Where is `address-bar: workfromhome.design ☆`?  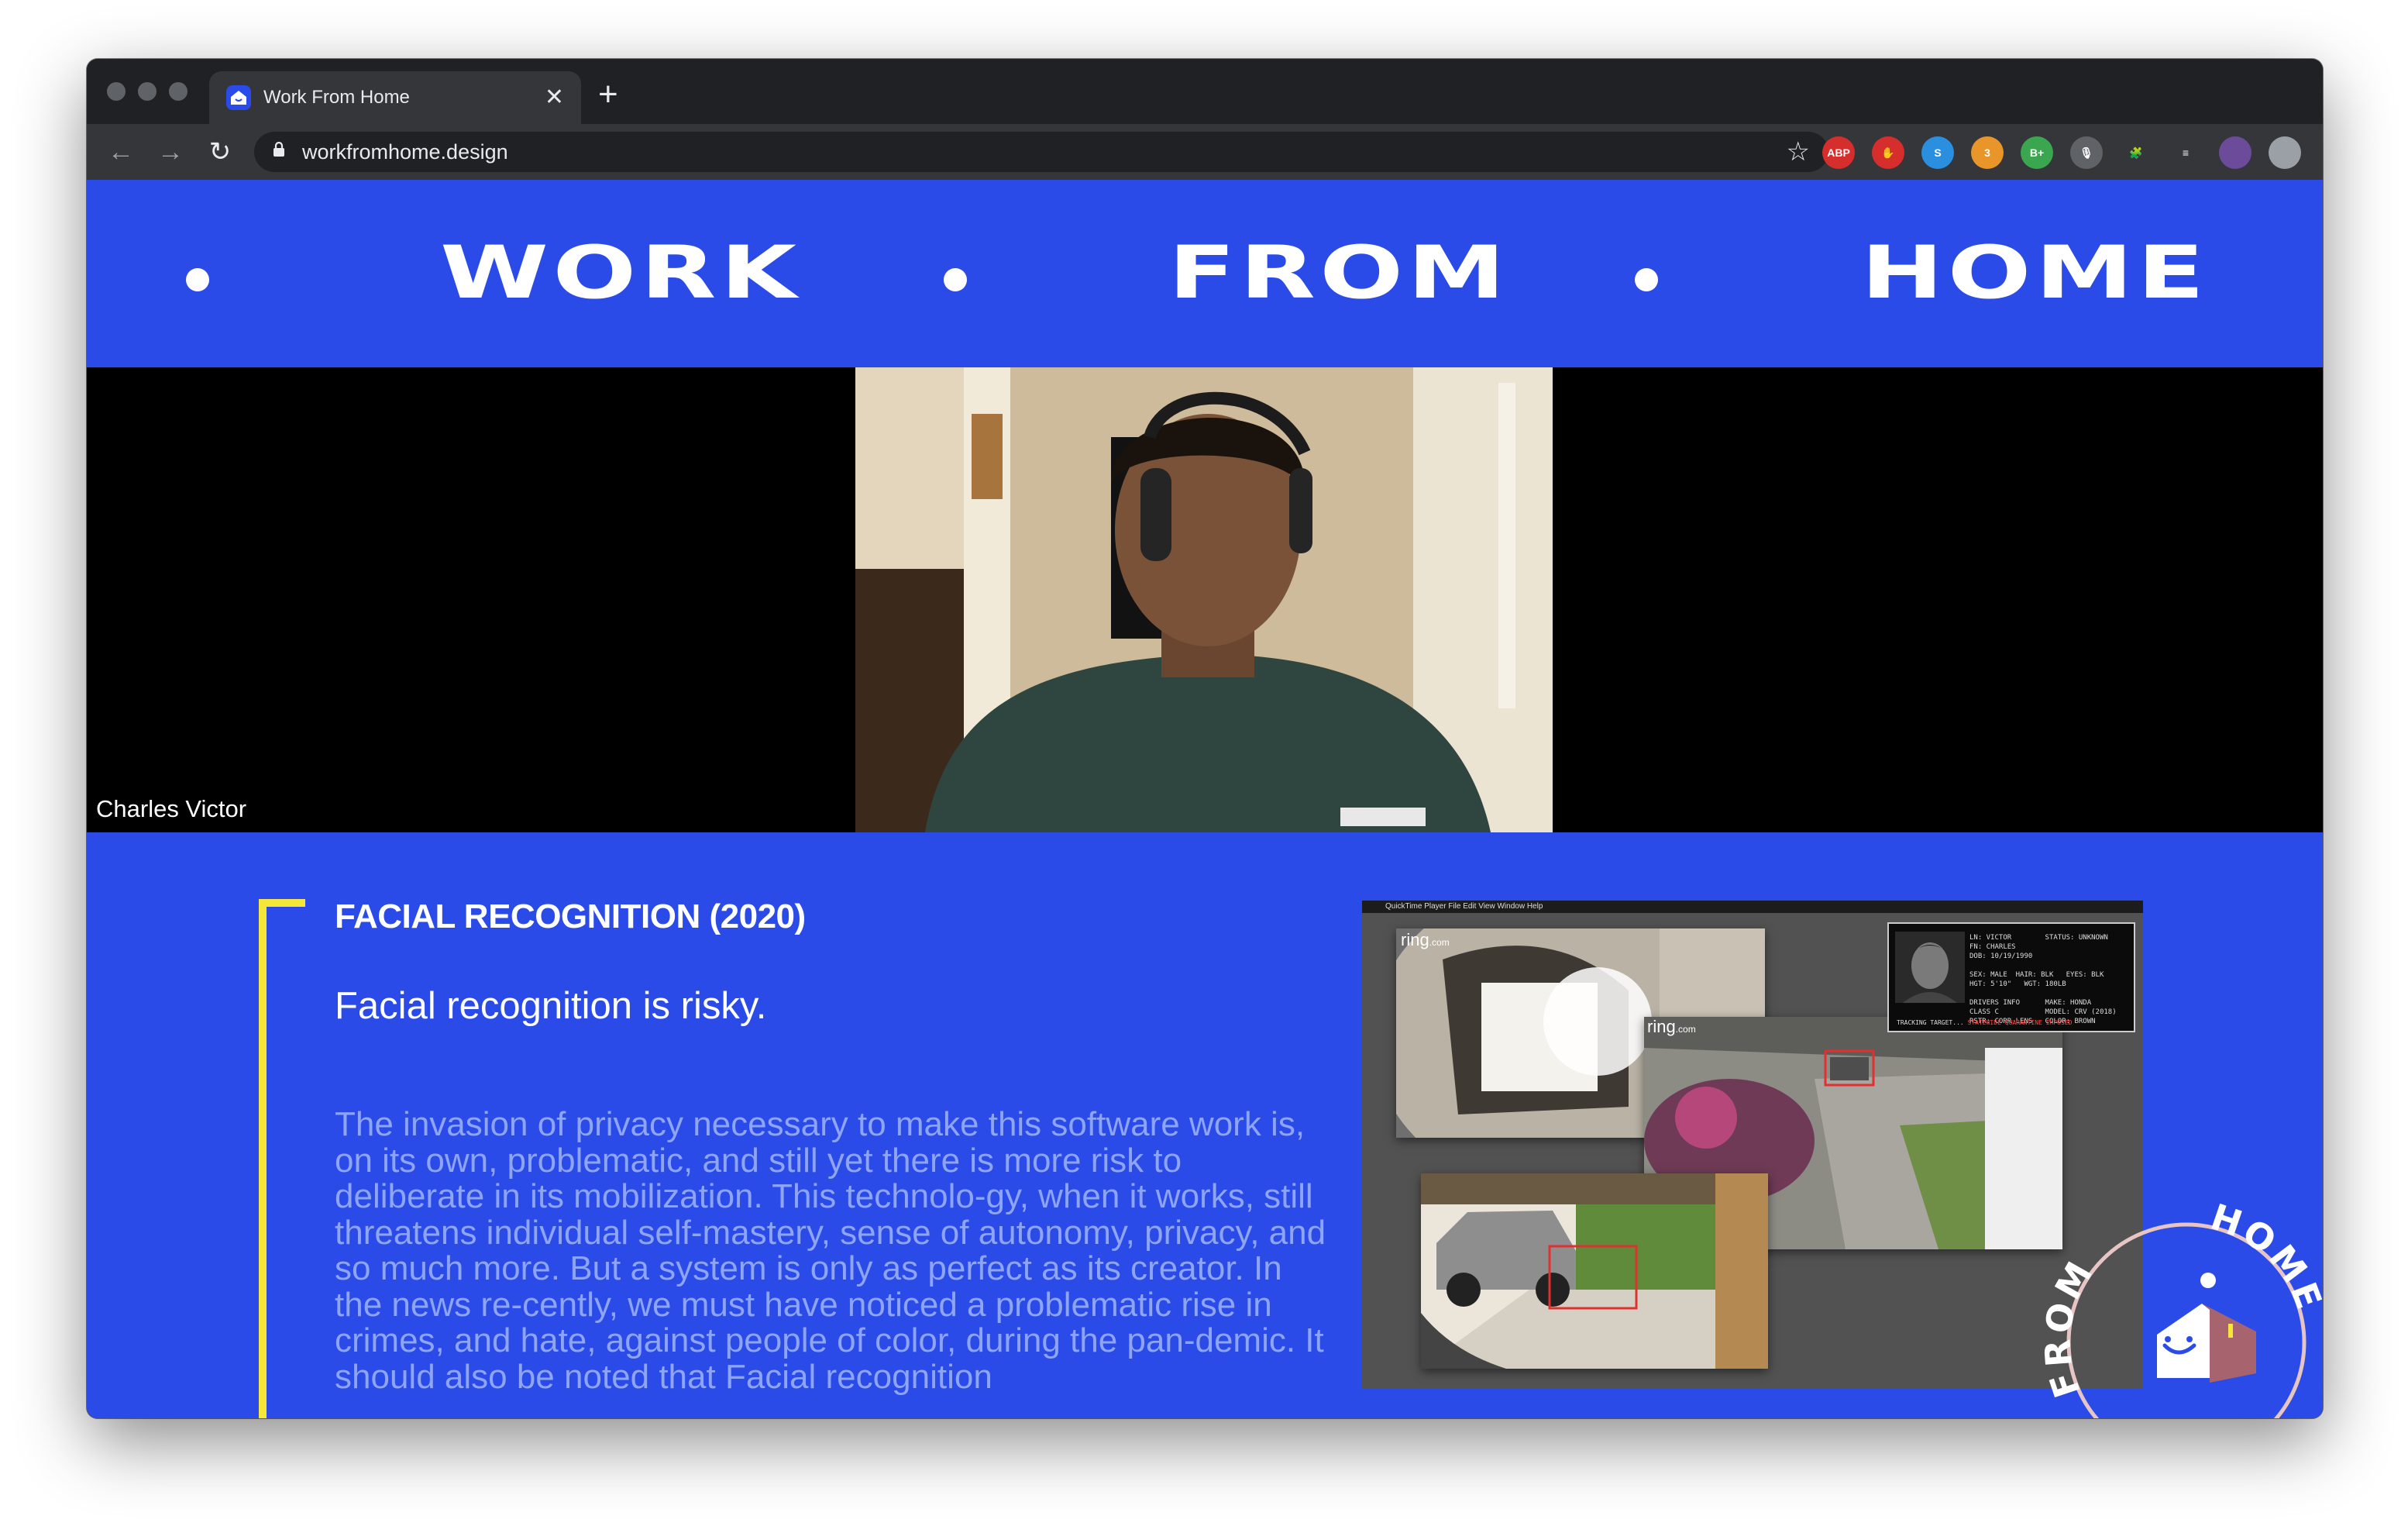 address-bar: workfromhome.design ☆ is located at coordinates (1041, 152).